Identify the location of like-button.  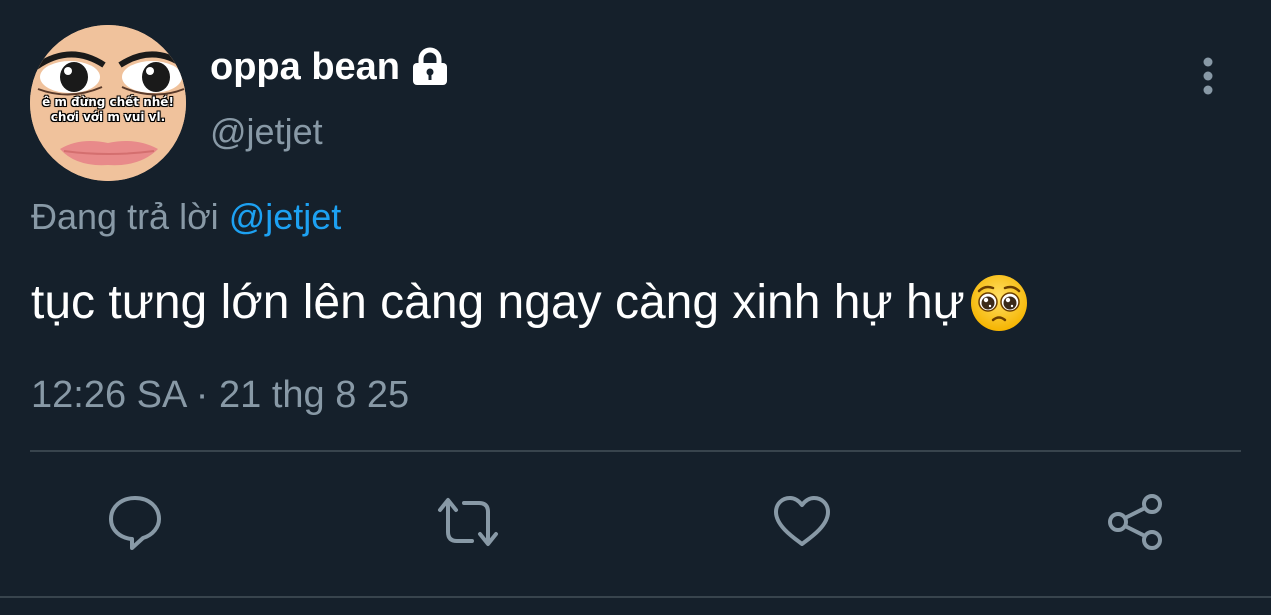
(802, 522).